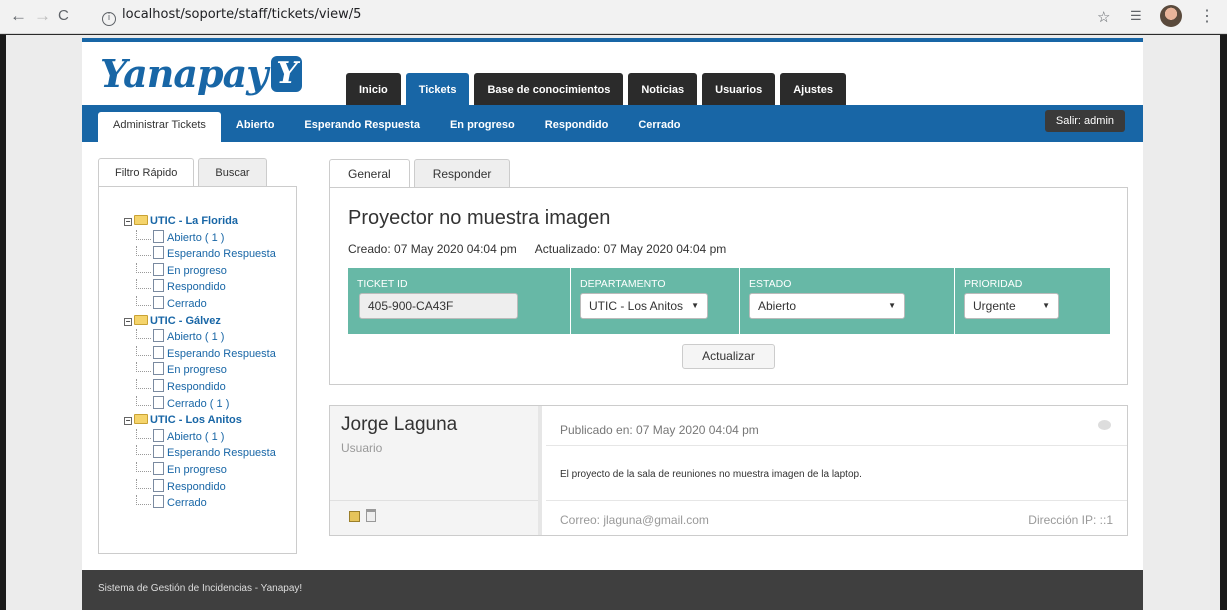 This screenshot has height=610, width=1227. I want to click on nav-tab-ajustes: Ajustes, so click(813, 89).